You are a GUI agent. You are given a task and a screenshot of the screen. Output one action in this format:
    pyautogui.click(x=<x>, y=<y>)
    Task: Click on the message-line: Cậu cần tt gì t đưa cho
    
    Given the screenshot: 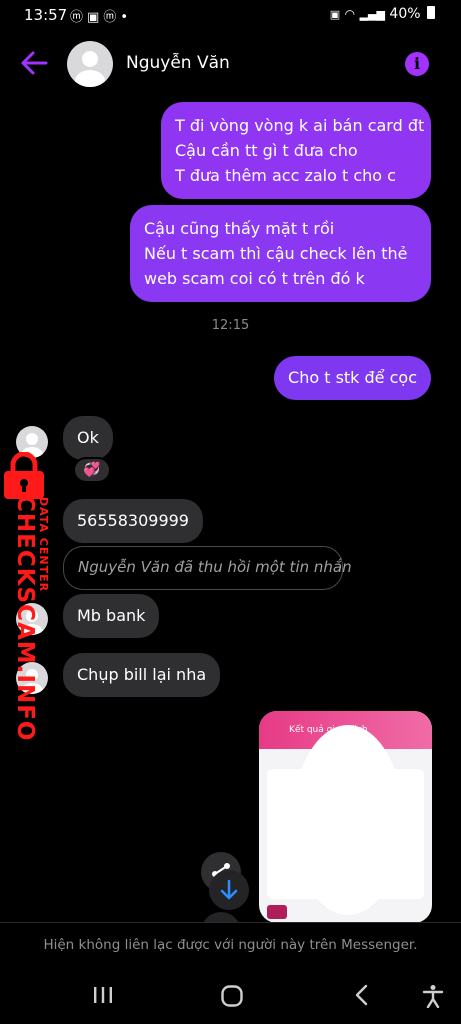 What is the action you would take?
    pyautogui.click(x=266, y=150)
    